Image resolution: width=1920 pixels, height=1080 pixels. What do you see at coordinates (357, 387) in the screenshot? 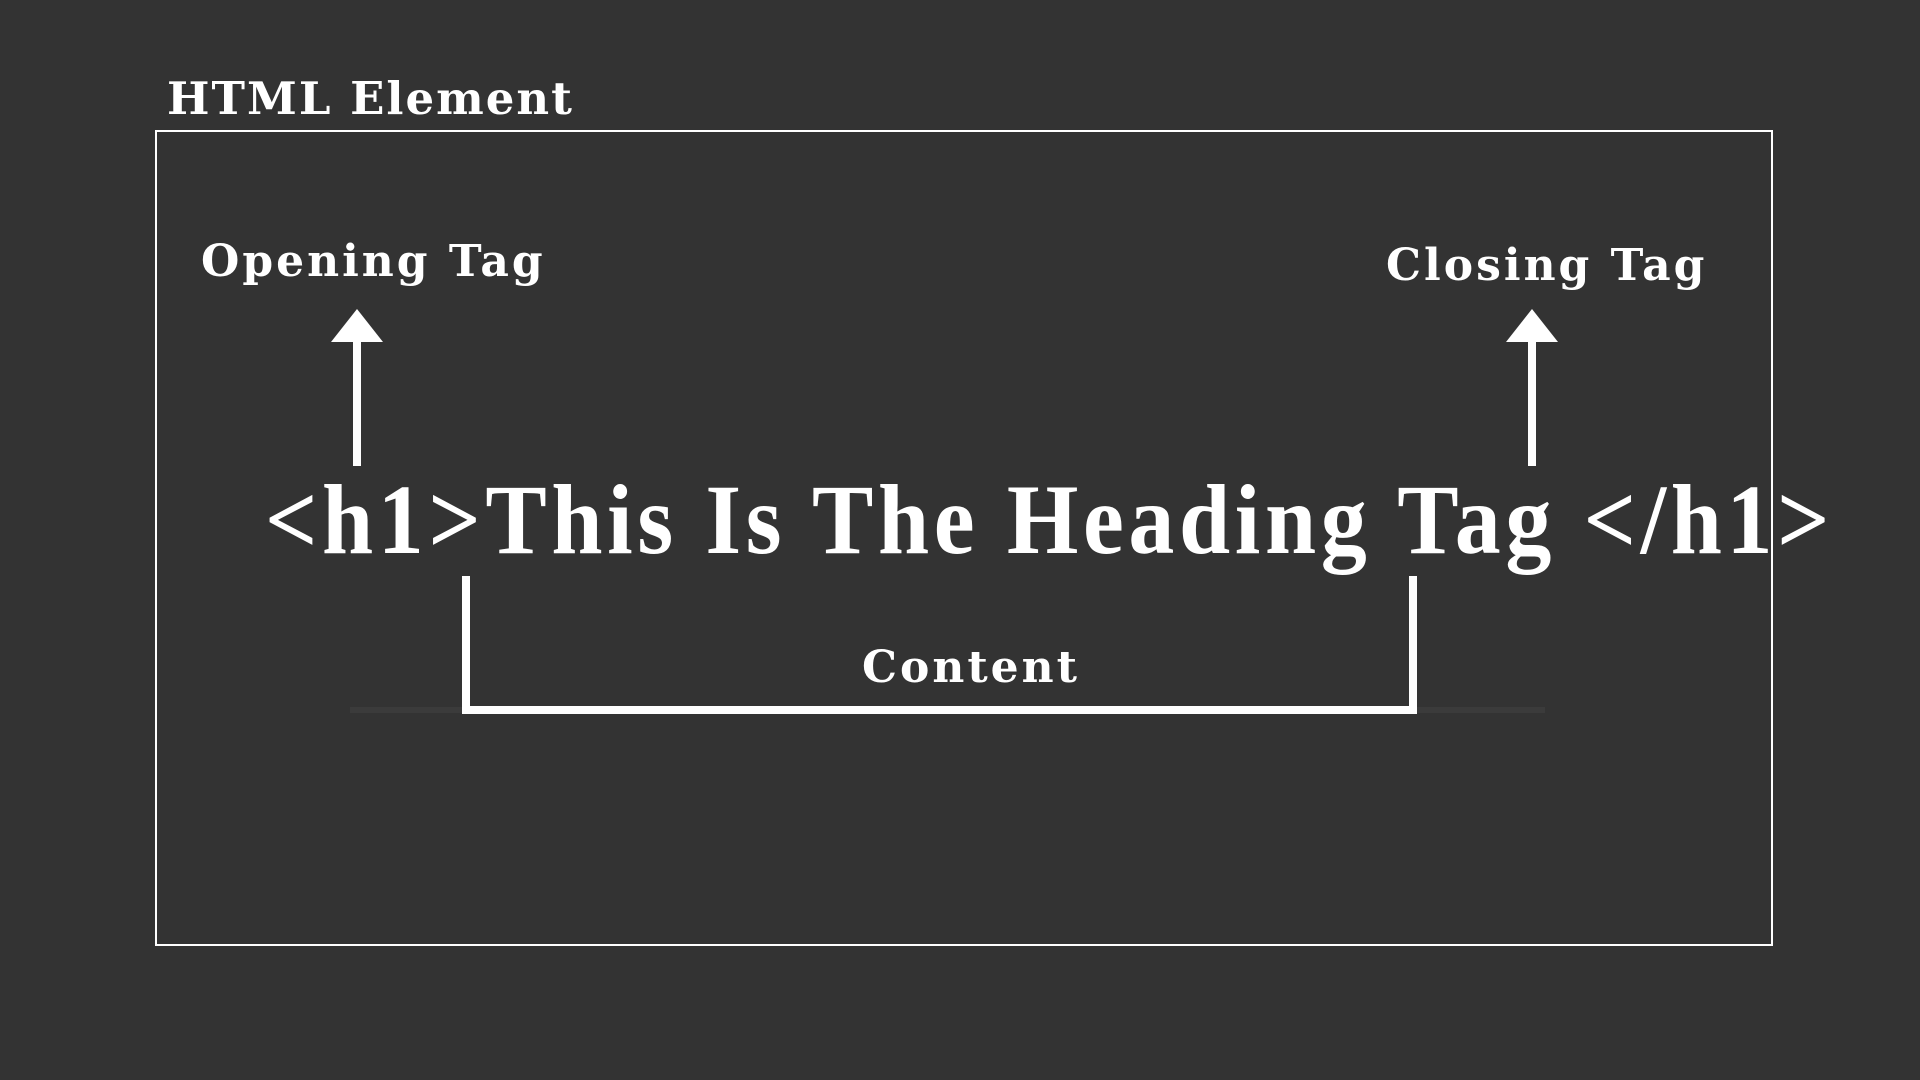
I see `opening-arrow` at bounding box center [357, 387].